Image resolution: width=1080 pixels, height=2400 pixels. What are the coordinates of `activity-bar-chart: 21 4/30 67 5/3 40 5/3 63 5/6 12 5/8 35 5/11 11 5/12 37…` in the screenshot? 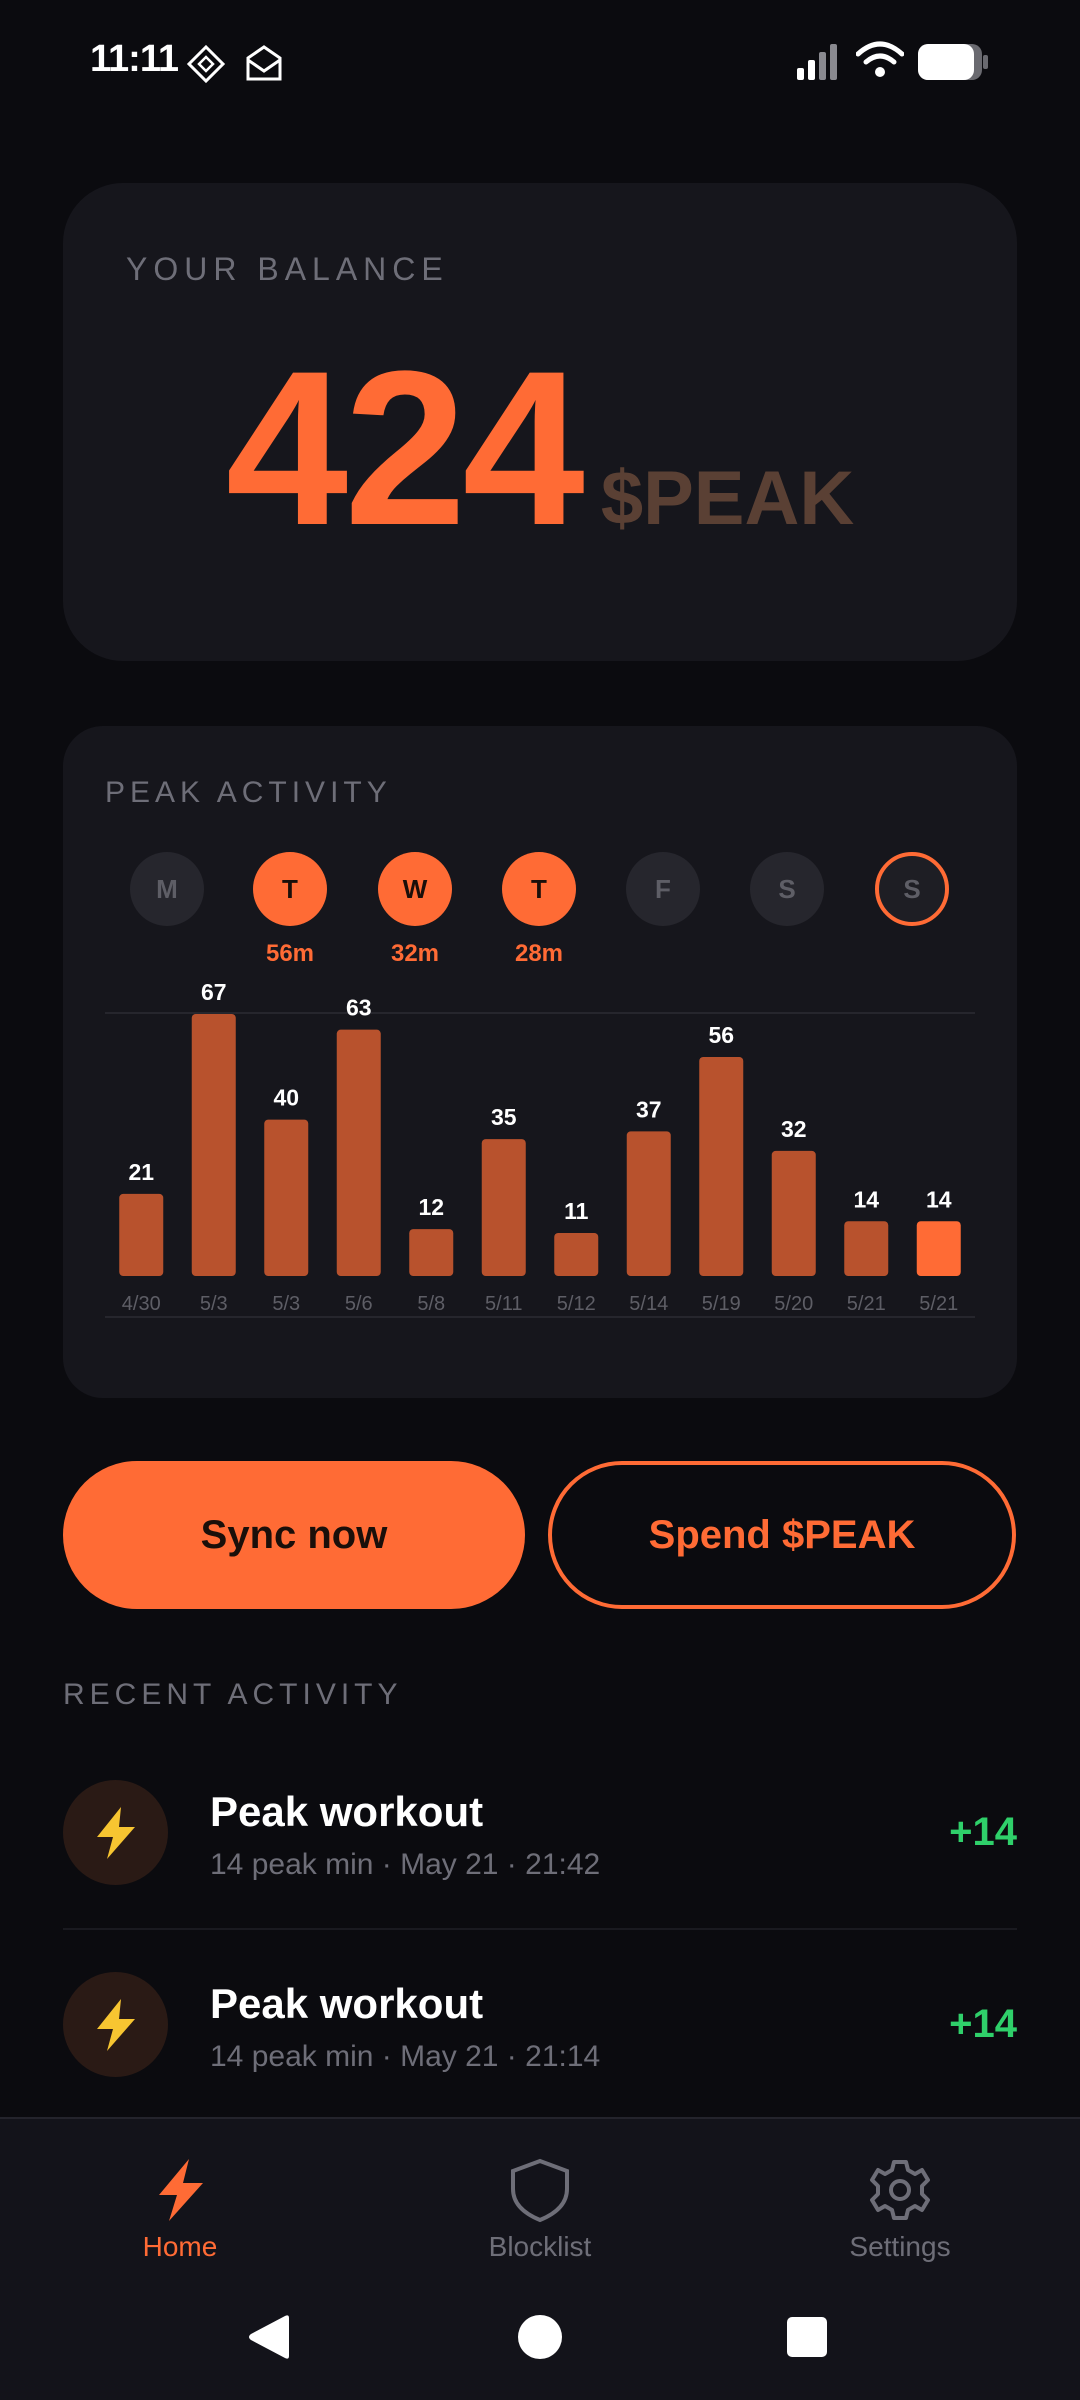 It's located at (540, 1148).